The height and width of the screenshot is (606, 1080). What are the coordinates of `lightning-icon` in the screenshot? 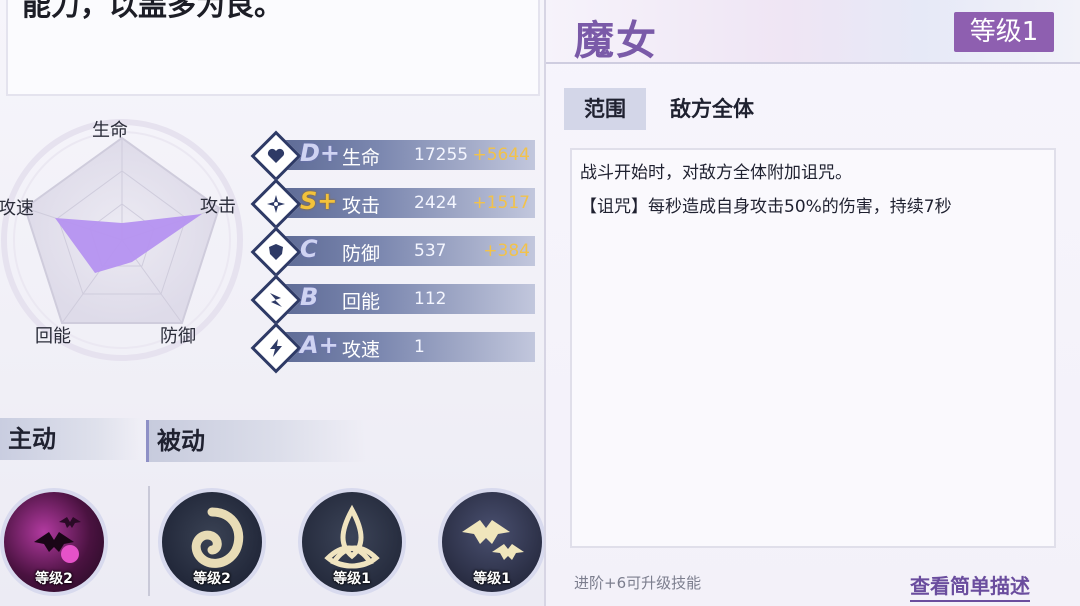 It's located at (276, 348).